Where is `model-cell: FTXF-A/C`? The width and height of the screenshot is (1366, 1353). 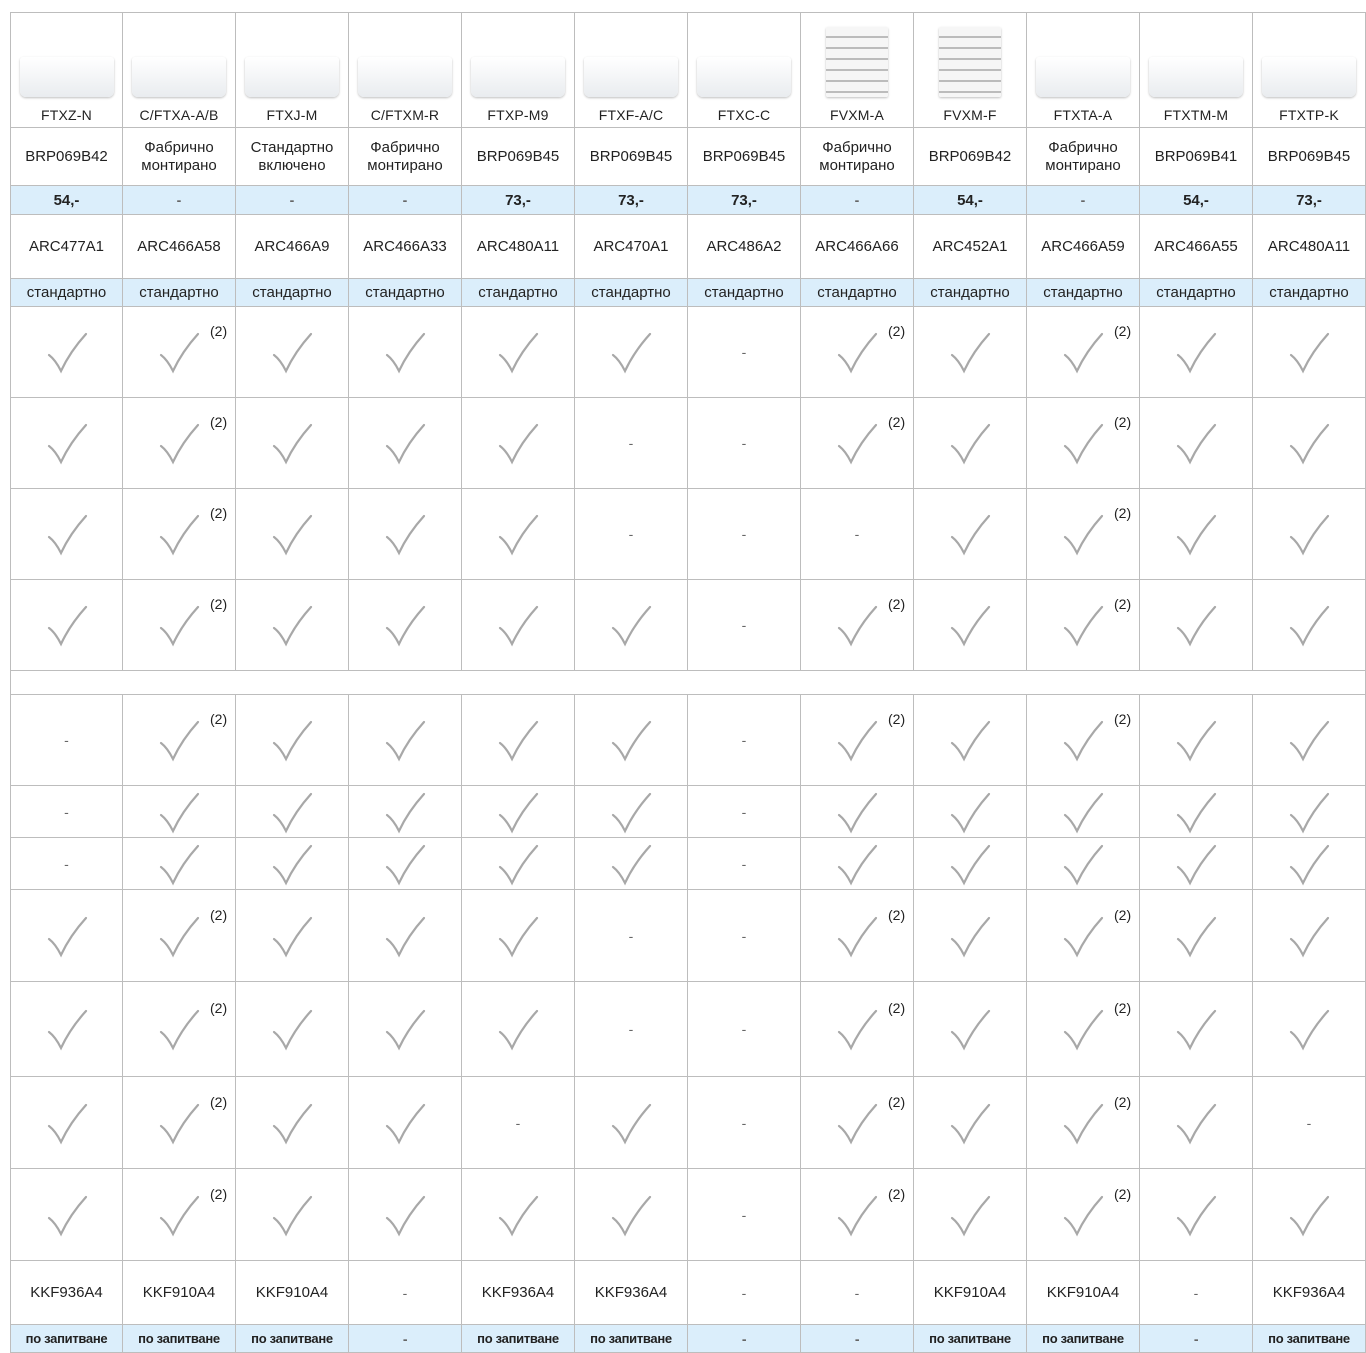 model-cell: FTXF-A/C is located at coordinates (631, 70).